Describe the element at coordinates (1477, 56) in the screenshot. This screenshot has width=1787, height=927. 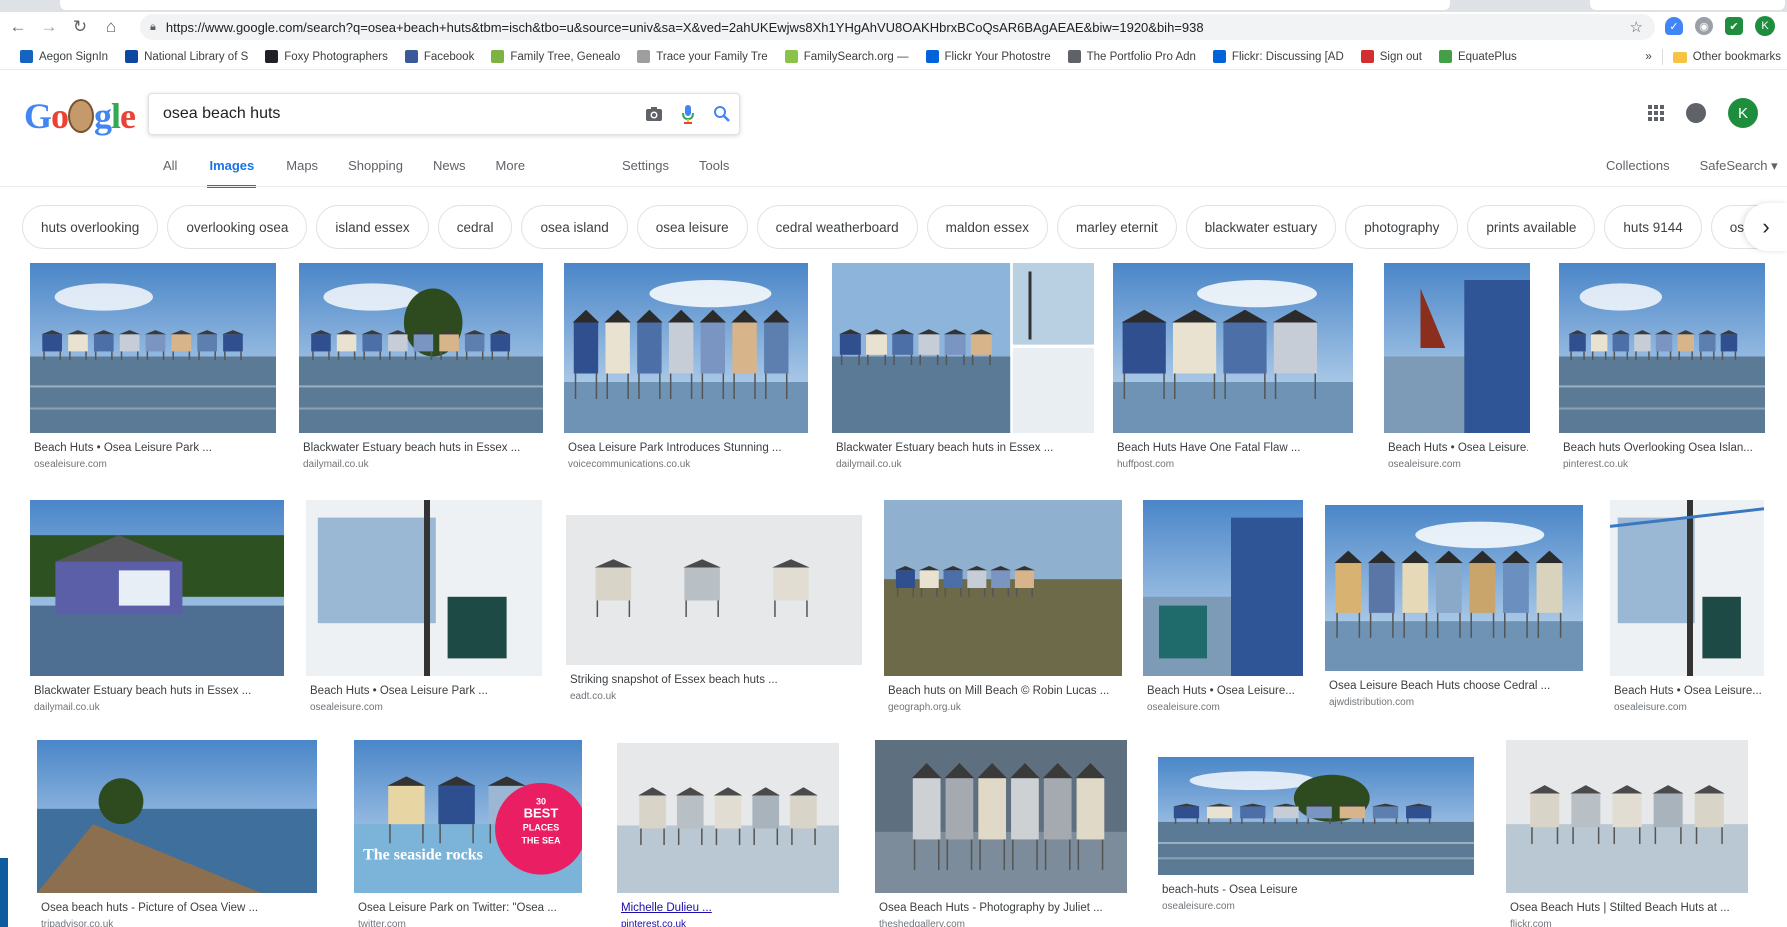
I see `bookmark-item: EquatePlus` at that location.